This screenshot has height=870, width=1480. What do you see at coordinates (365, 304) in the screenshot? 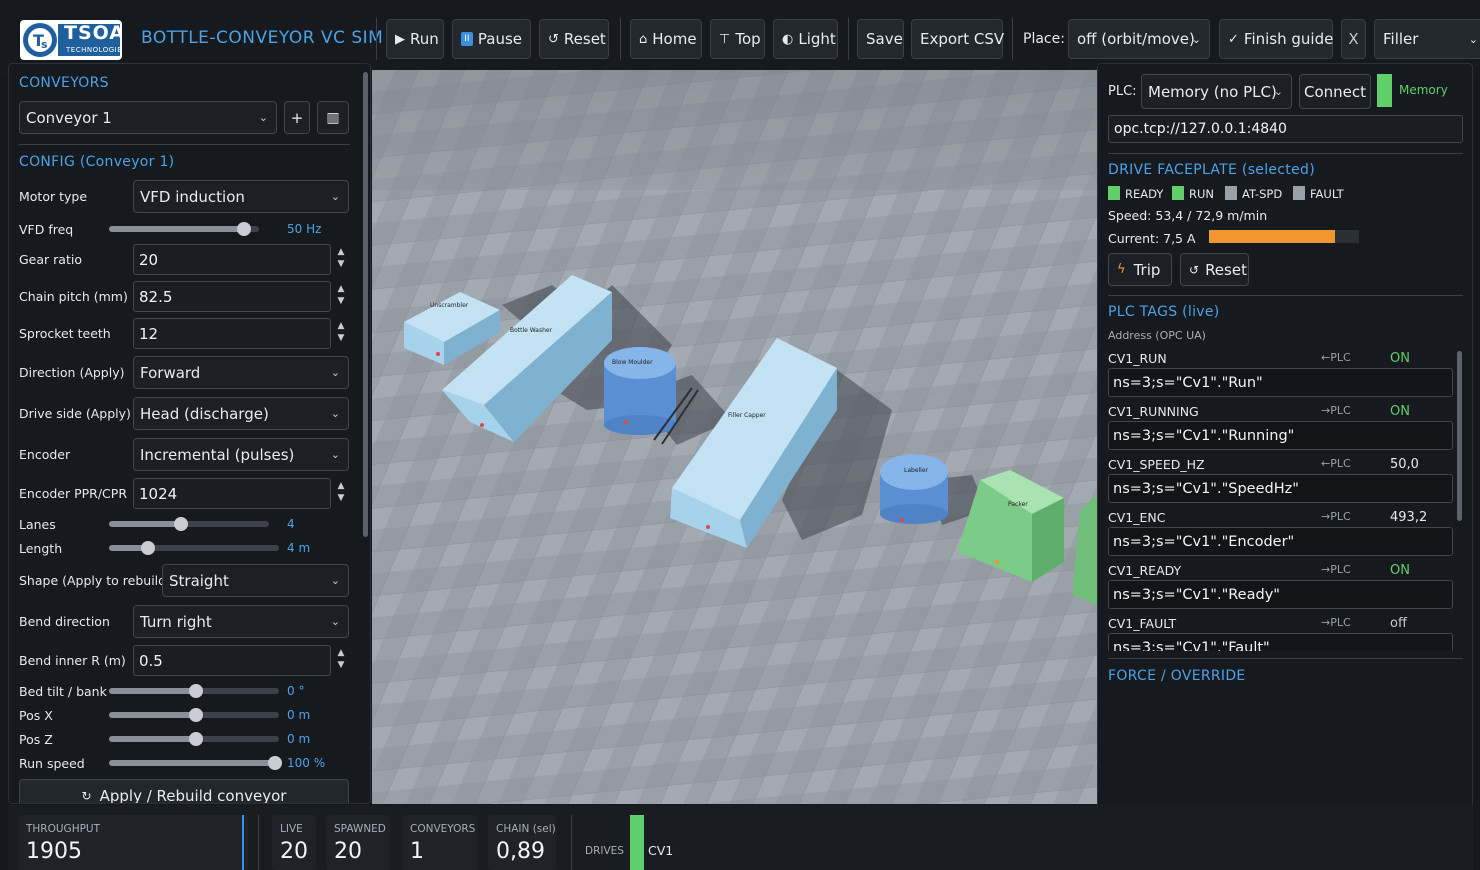
I see `left-panel-scrollbar` at bounding box center [365, 304].